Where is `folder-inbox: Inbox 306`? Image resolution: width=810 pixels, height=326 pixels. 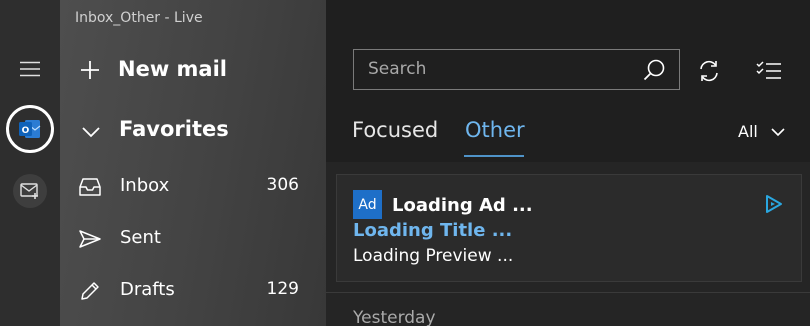 folder-inbox: Inbox 306 is located at coordinates (193, 187).